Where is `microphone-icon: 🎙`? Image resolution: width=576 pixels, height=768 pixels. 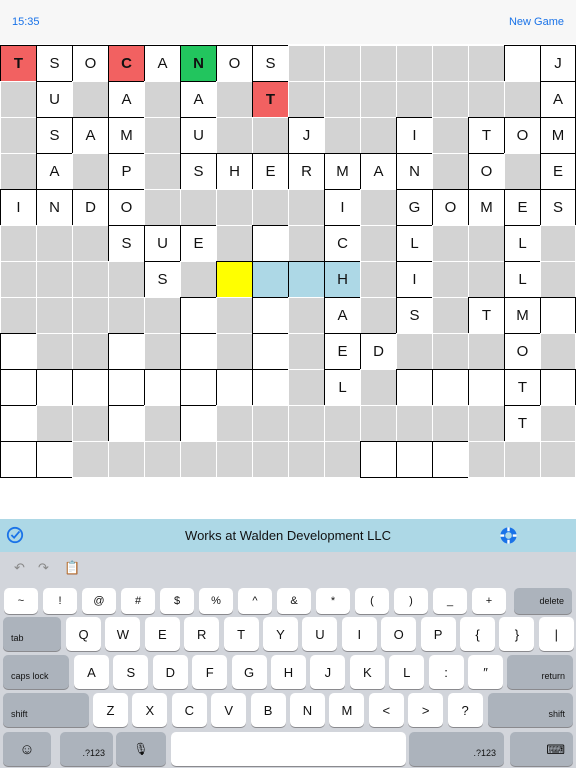 microphone-icon: 🎙 is located at coordinates (141, 749).